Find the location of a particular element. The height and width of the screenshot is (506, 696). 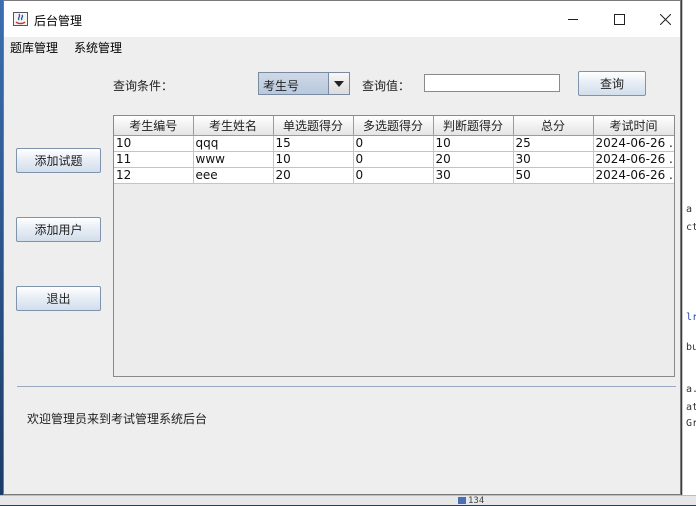

welcome-message: 欢迎管理员来到考试管理系统后台 is located at coordinates (117, 419).